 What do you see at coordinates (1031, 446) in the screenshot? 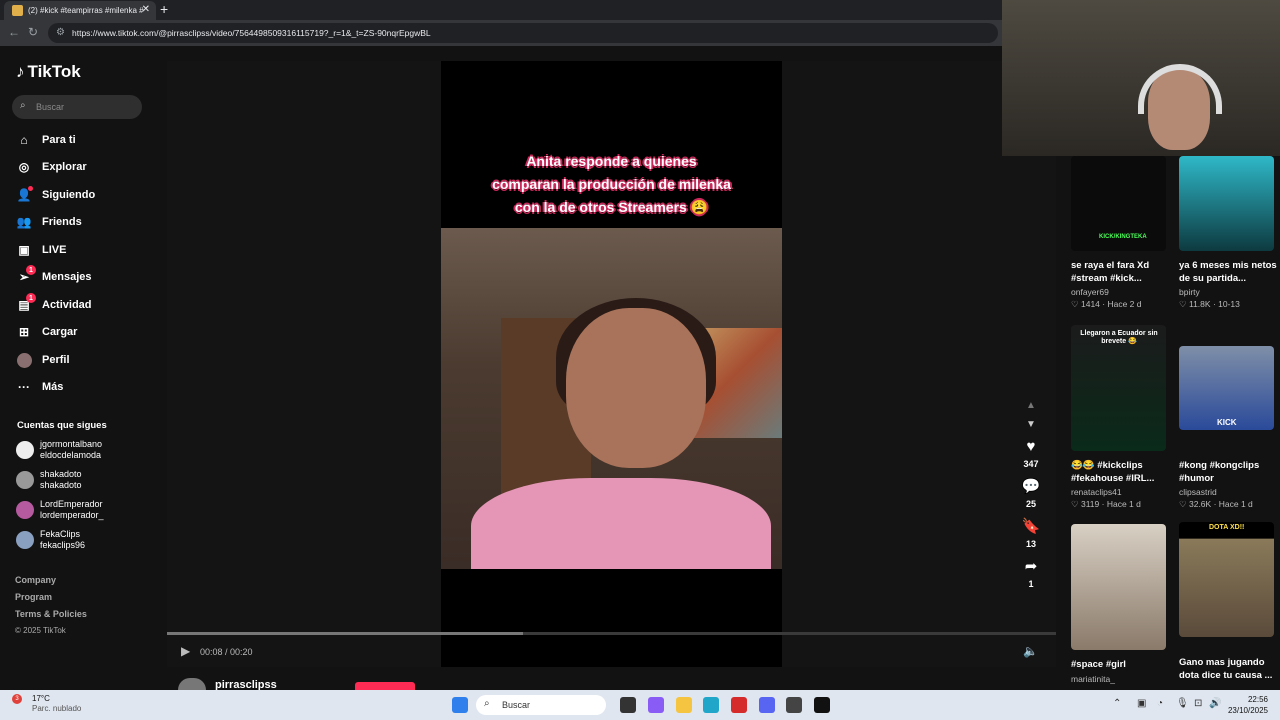
I see `heart-icon: ♥` at bounding box center [1031, 446].